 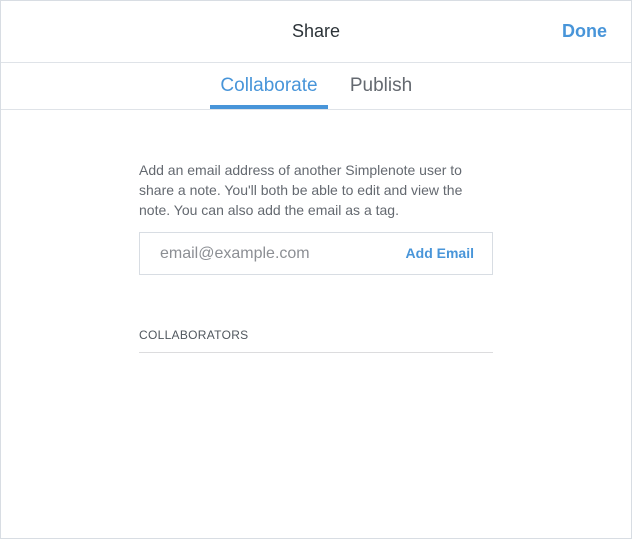 I want to click on add-email-button: Add Email, so click(x=440, y=253).